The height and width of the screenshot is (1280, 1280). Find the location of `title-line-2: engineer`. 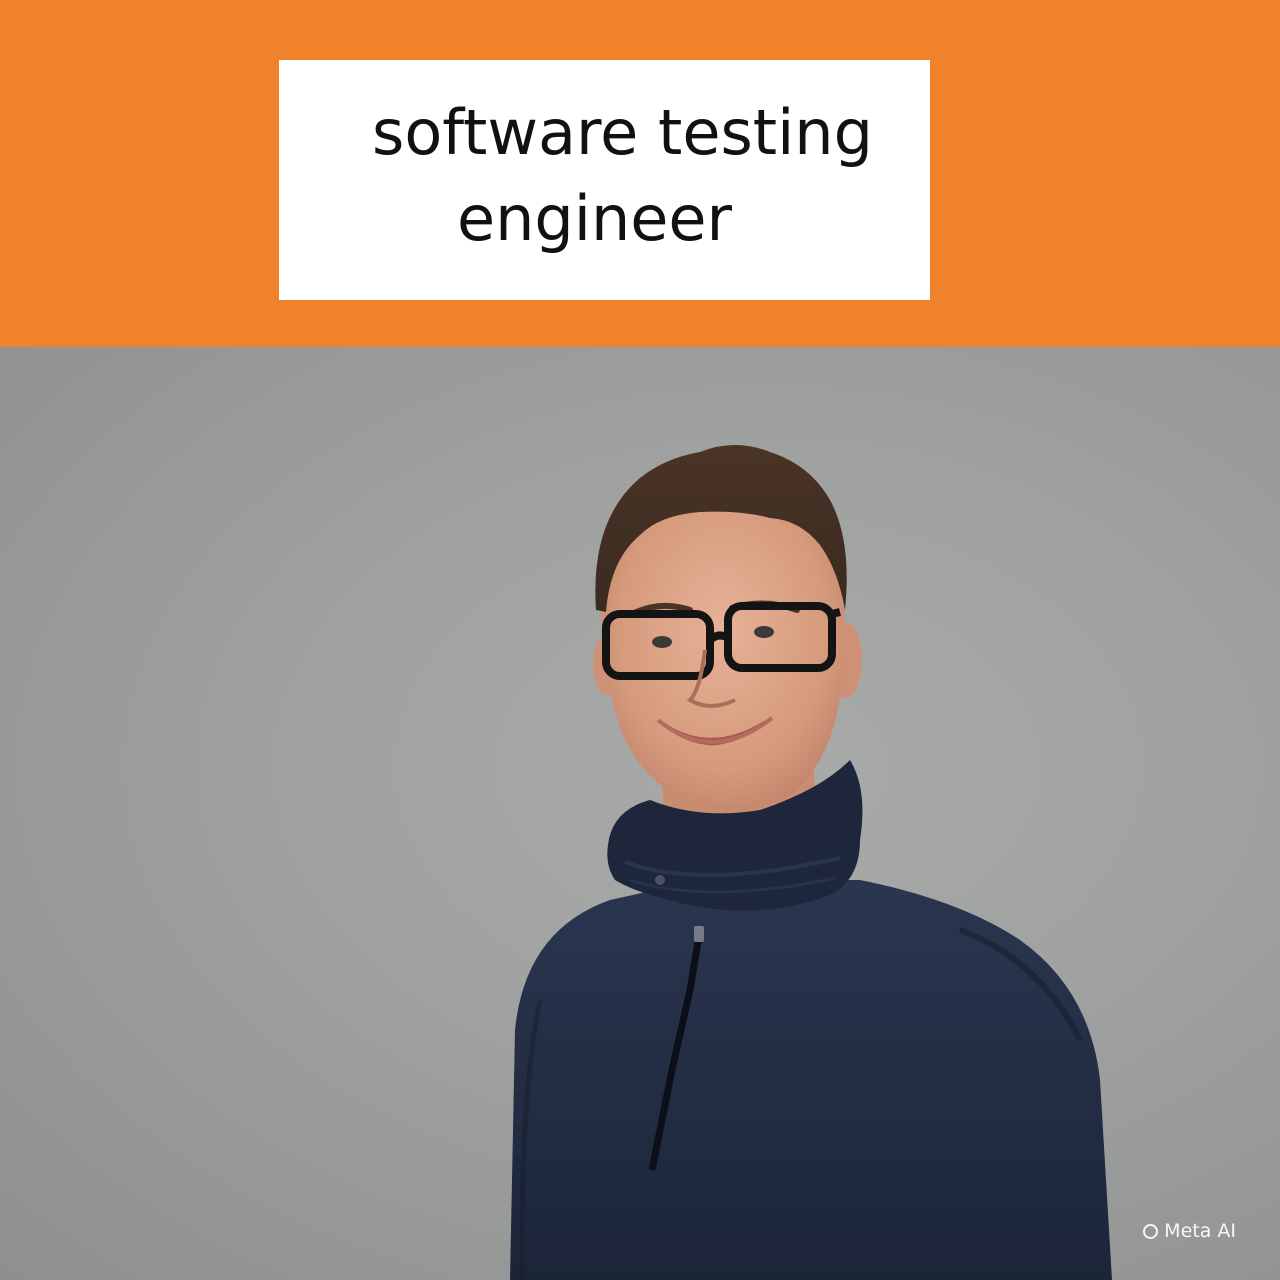

title-line-2: engineer is located at coordinates (594, 218).